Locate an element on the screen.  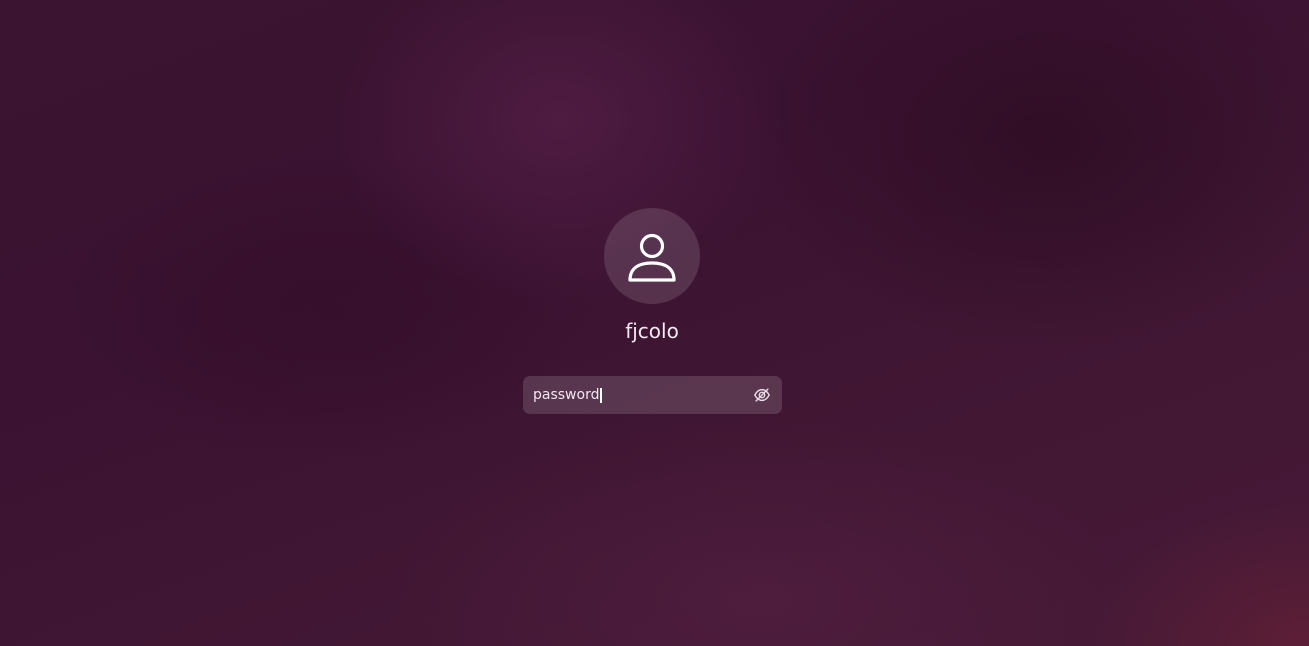
user-silhouette-icon is located at coordinates (652, 257).